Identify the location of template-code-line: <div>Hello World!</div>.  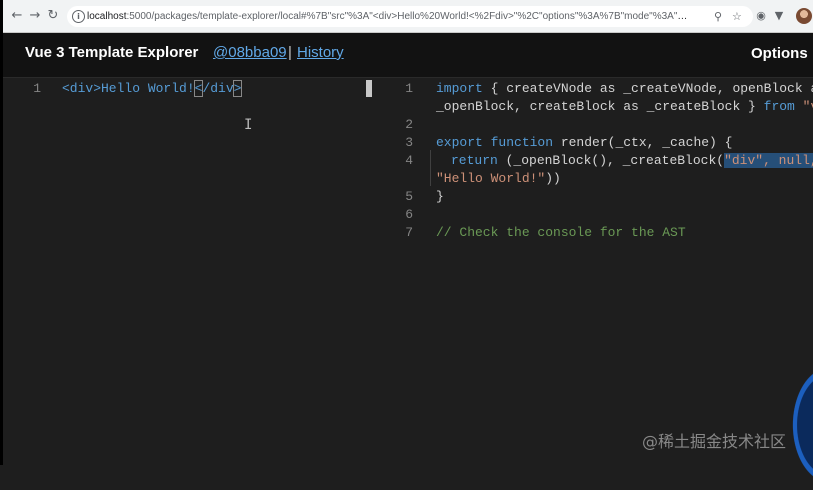
(152, 89).